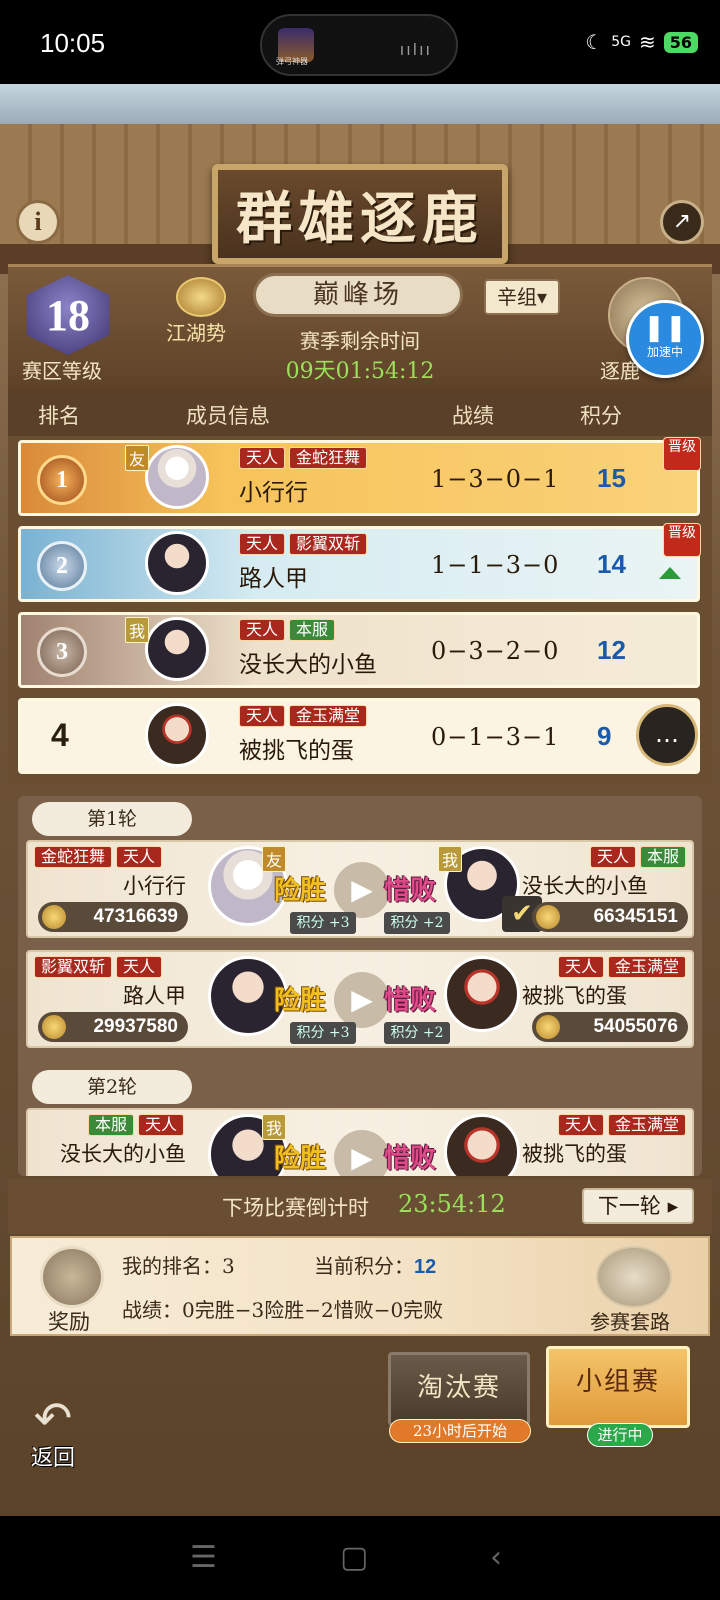 The image size is (720, 1600). What do you see at coordinates (295, 1208) in the screenshot?
I see `countdown-label: 下场比赛倒计时` at bounding box center [295, 1208].